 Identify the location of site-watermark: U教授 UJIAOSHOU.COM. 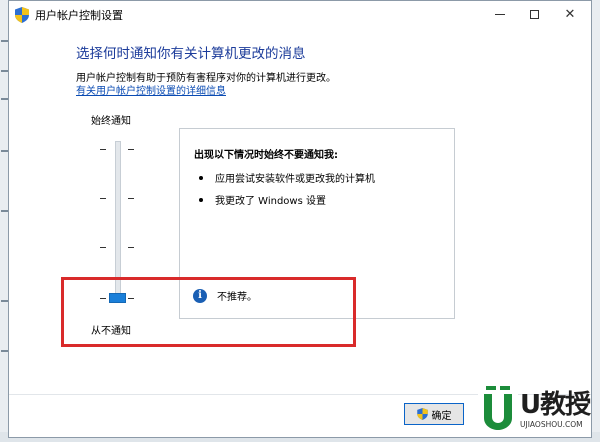
(535, 408).